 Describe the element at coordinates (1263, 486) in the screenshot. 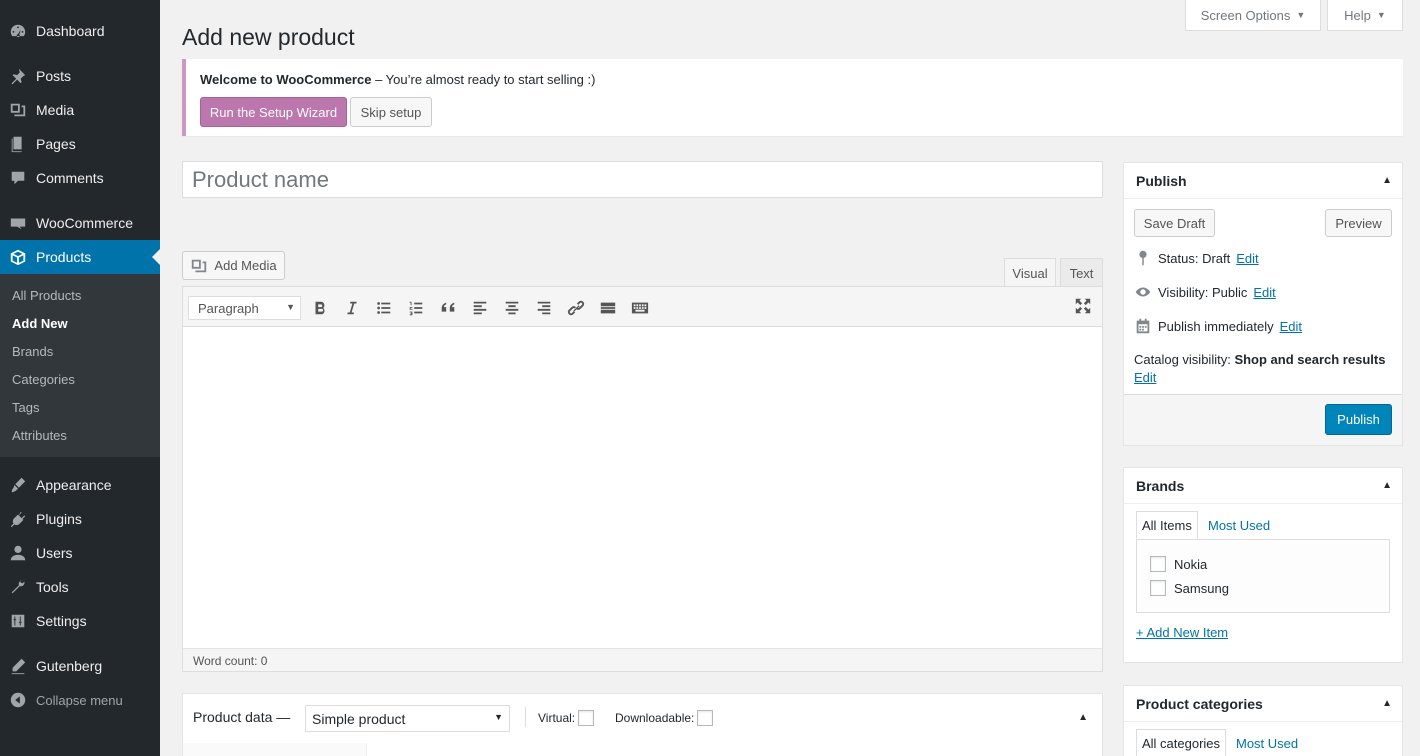

I see `brands-box-header: Brands ▲` at that location.